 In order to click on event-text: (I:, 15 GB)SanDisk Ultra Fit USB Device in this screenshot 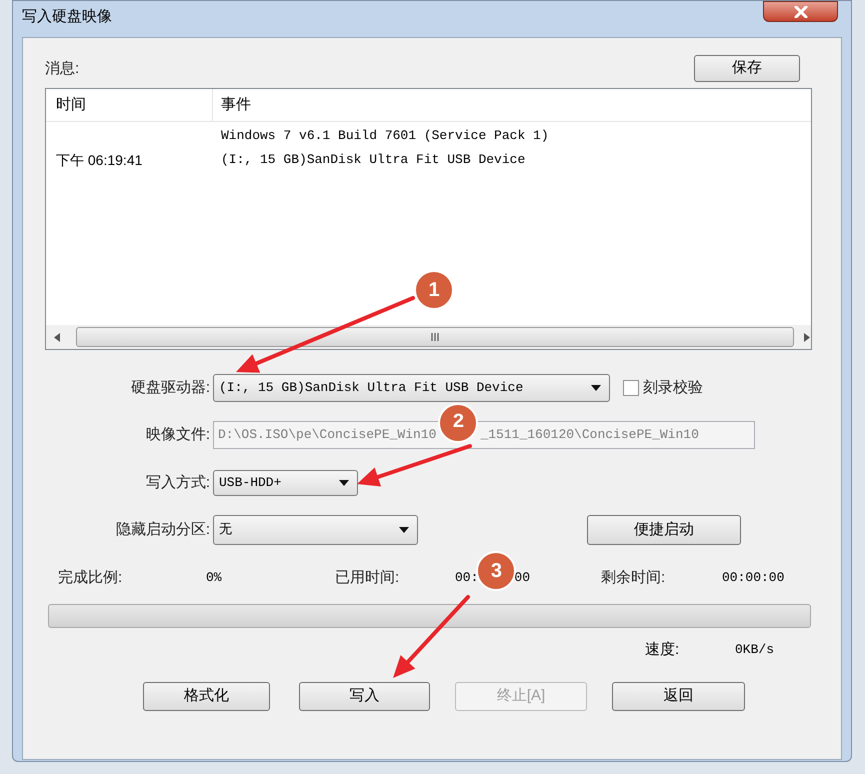, I will do `click(373, 160)`.